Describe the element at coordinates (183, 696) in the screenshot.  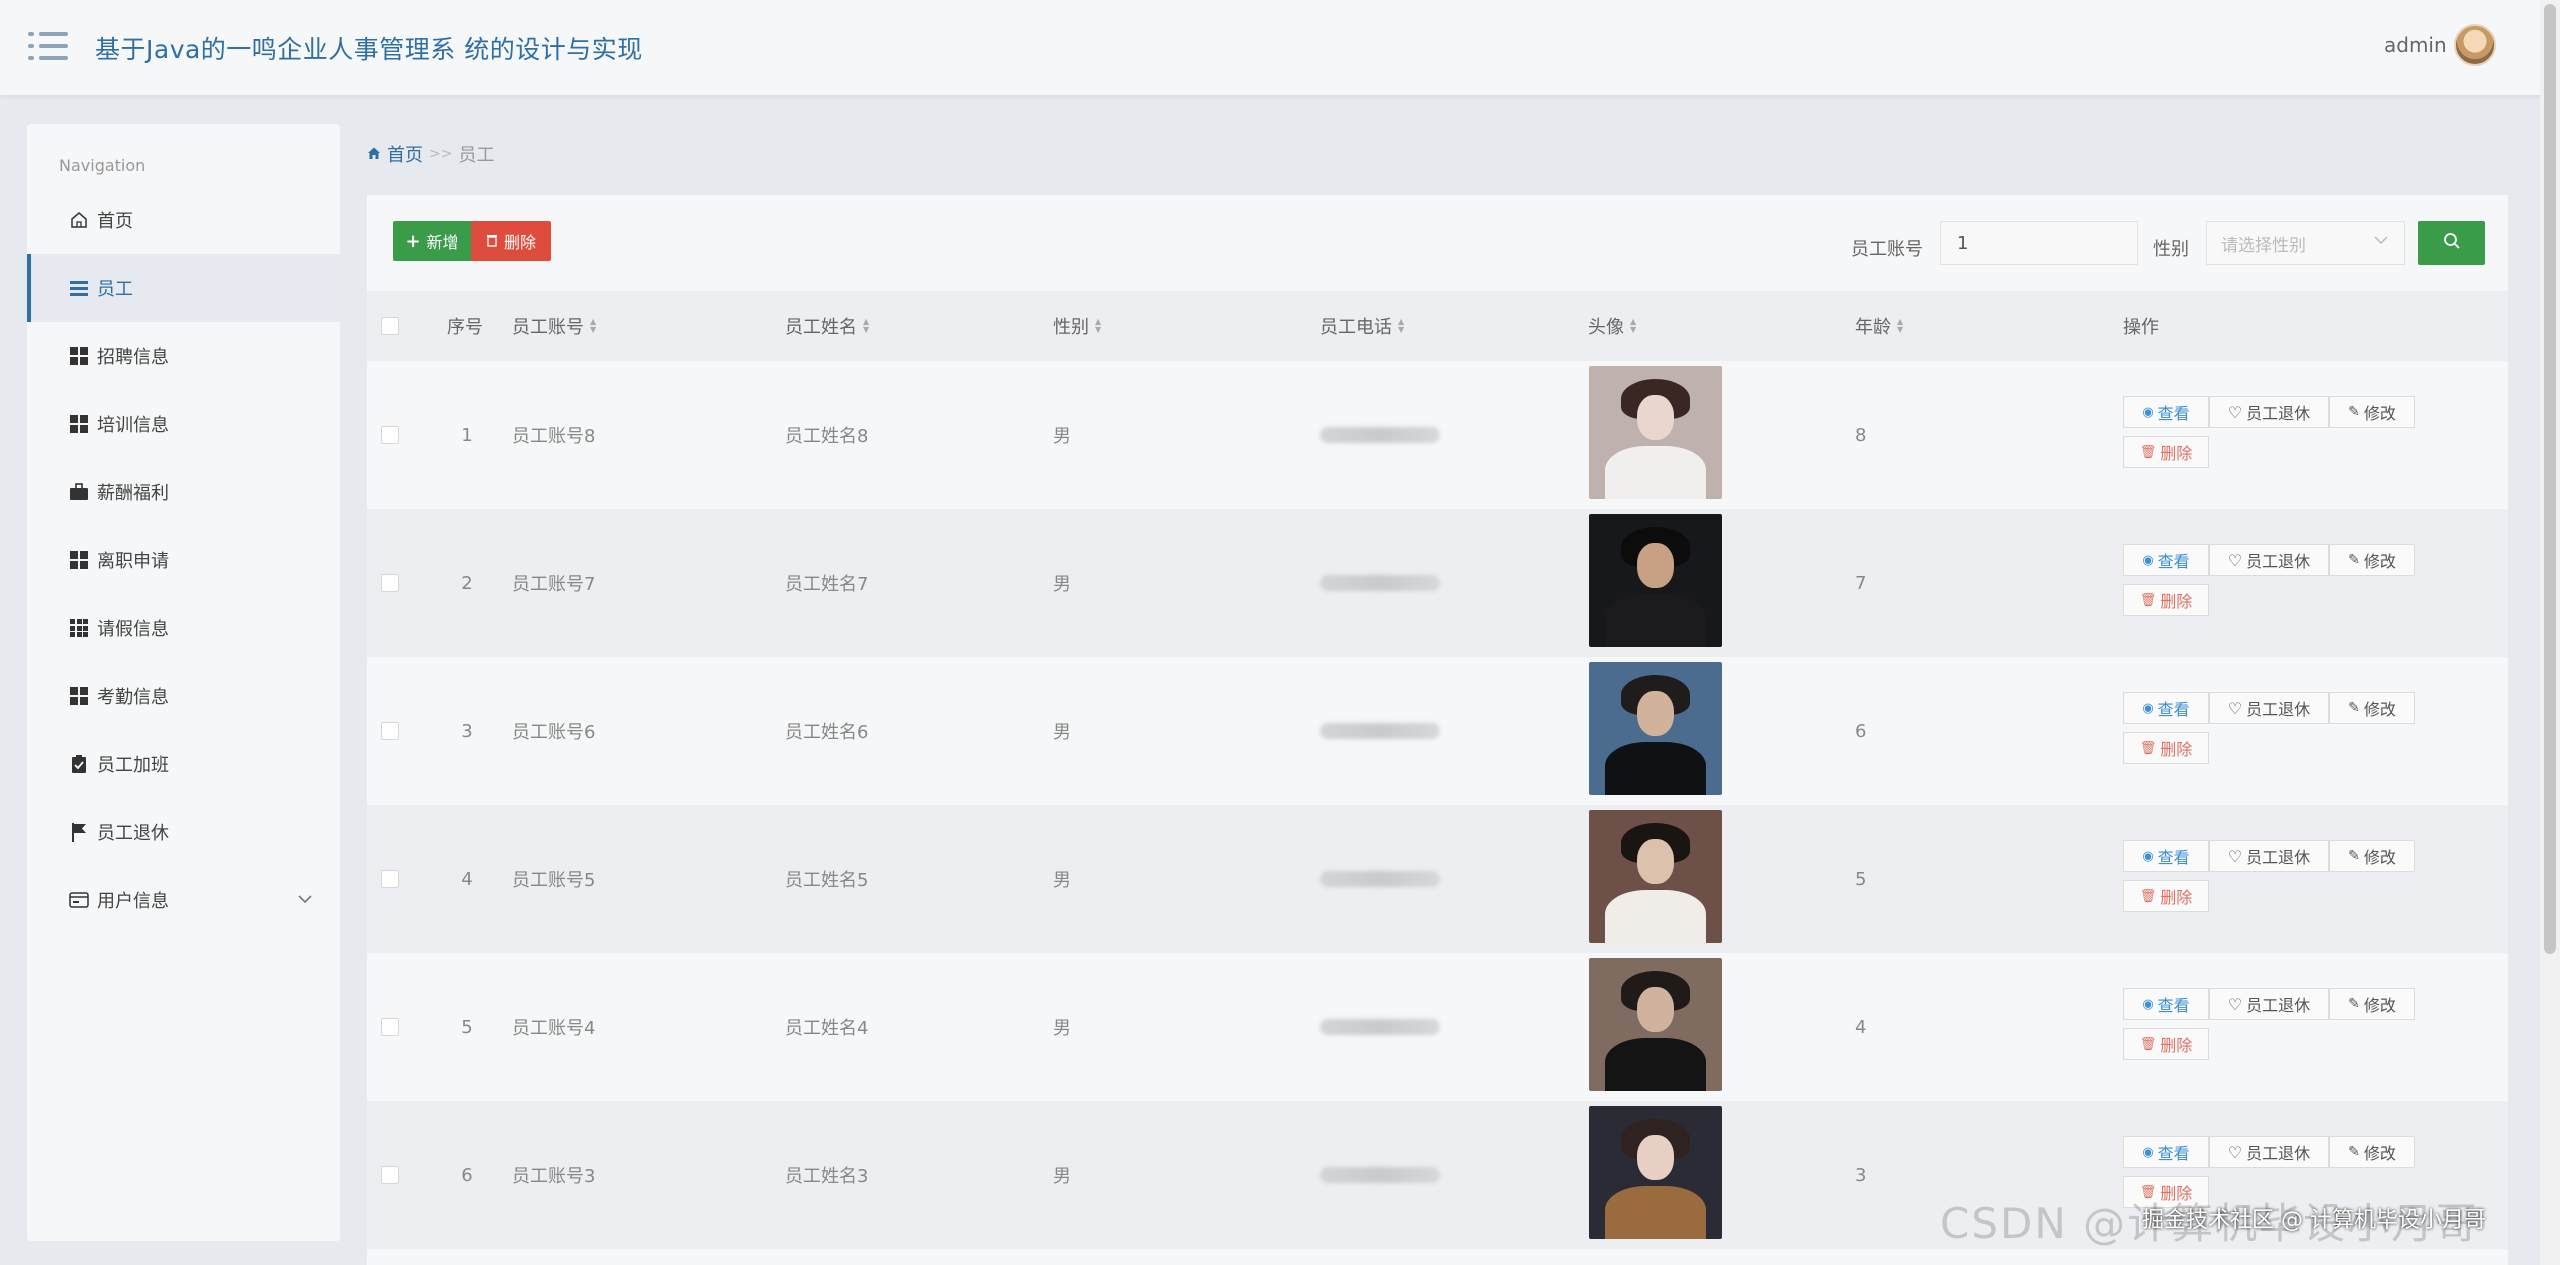
I see `sidebar-item-attendance: 考勤信息` at that location.